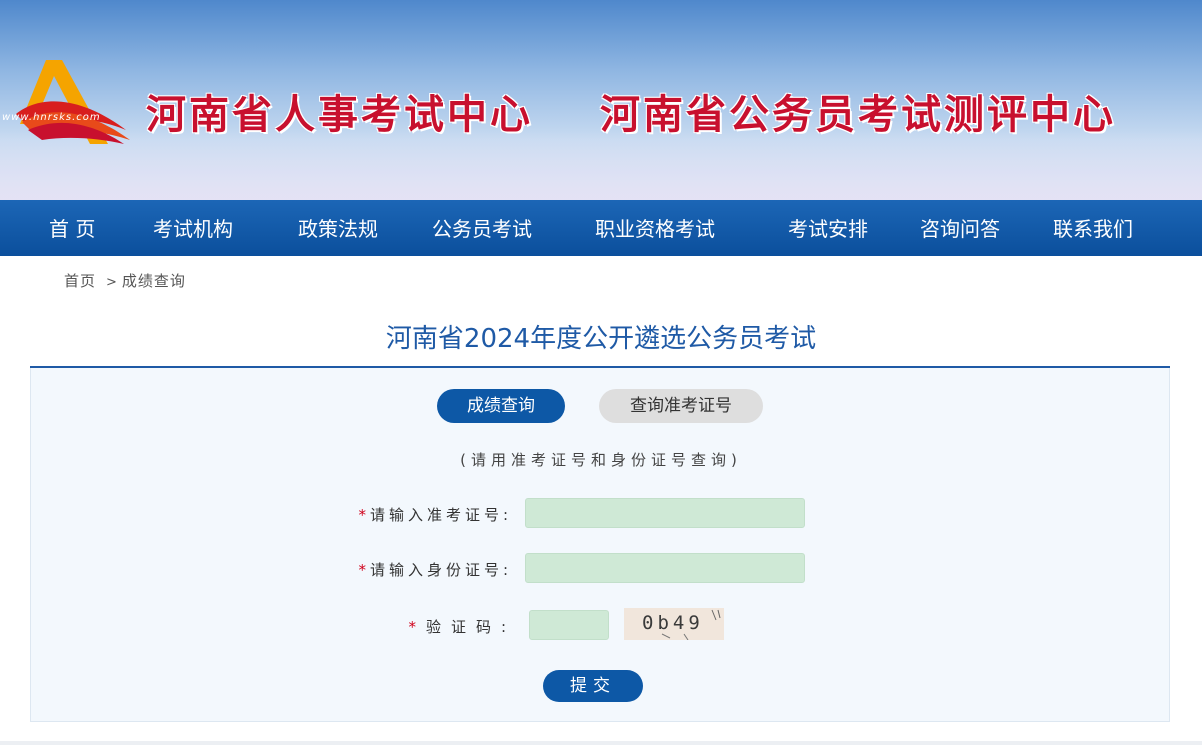 This screenshot has width=1202, height=745. What do you see at coordinates (655, 228) in the screenshot?
I see `nav-item-professional-exam: 职业资格考试` at bounding box center [655, 228].